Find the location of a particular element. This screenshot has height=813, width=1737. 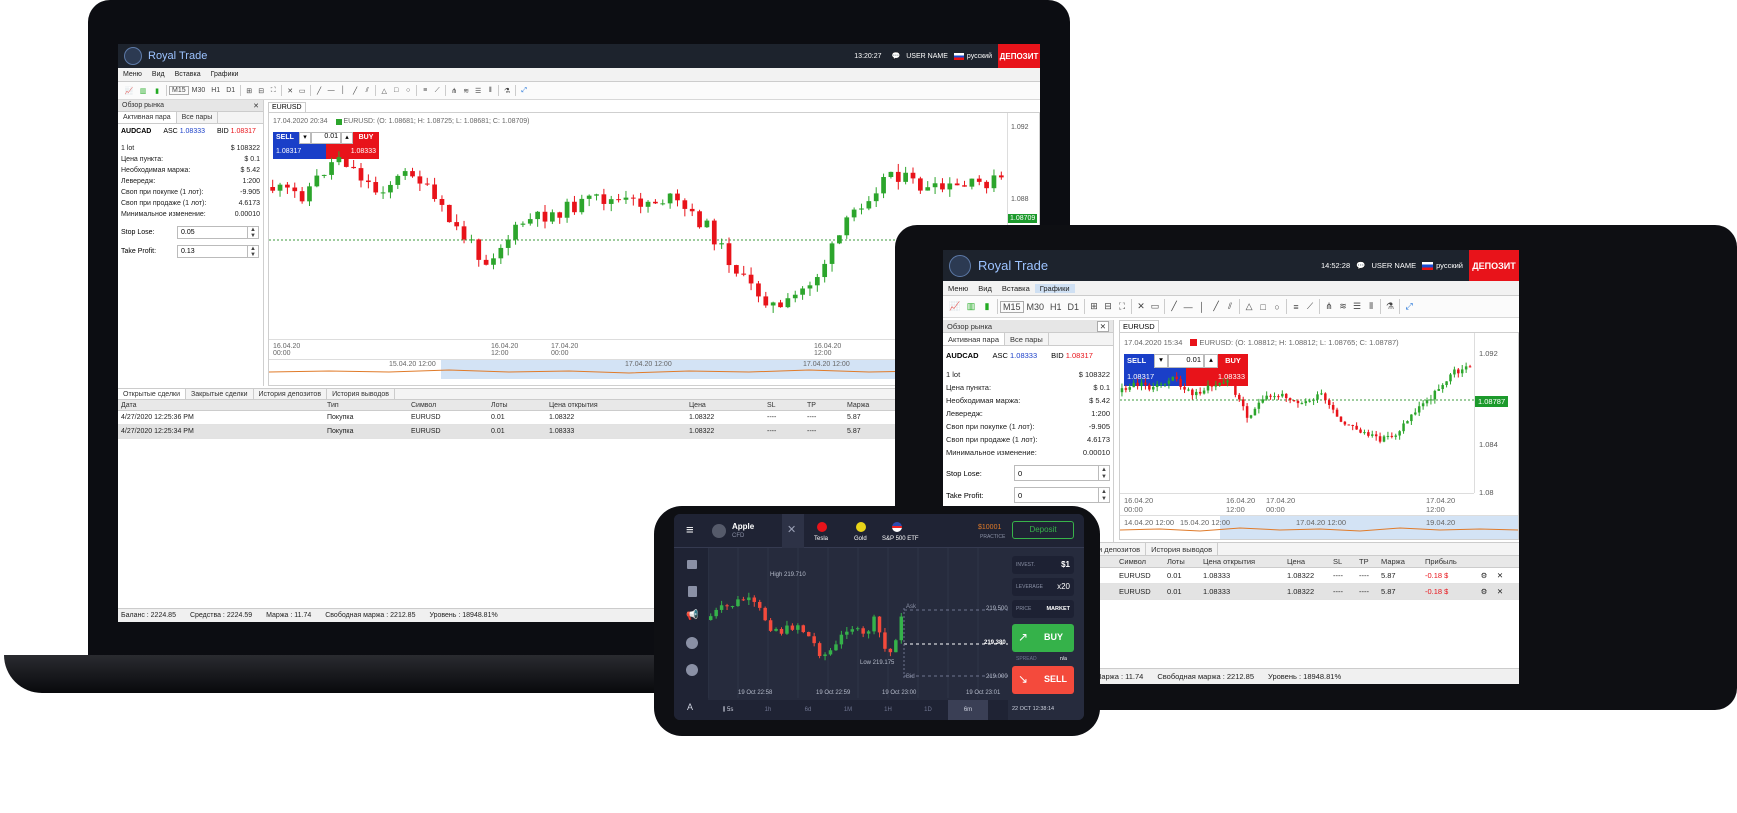

ray-icon: ╱ is located at coordinates (355, 91).